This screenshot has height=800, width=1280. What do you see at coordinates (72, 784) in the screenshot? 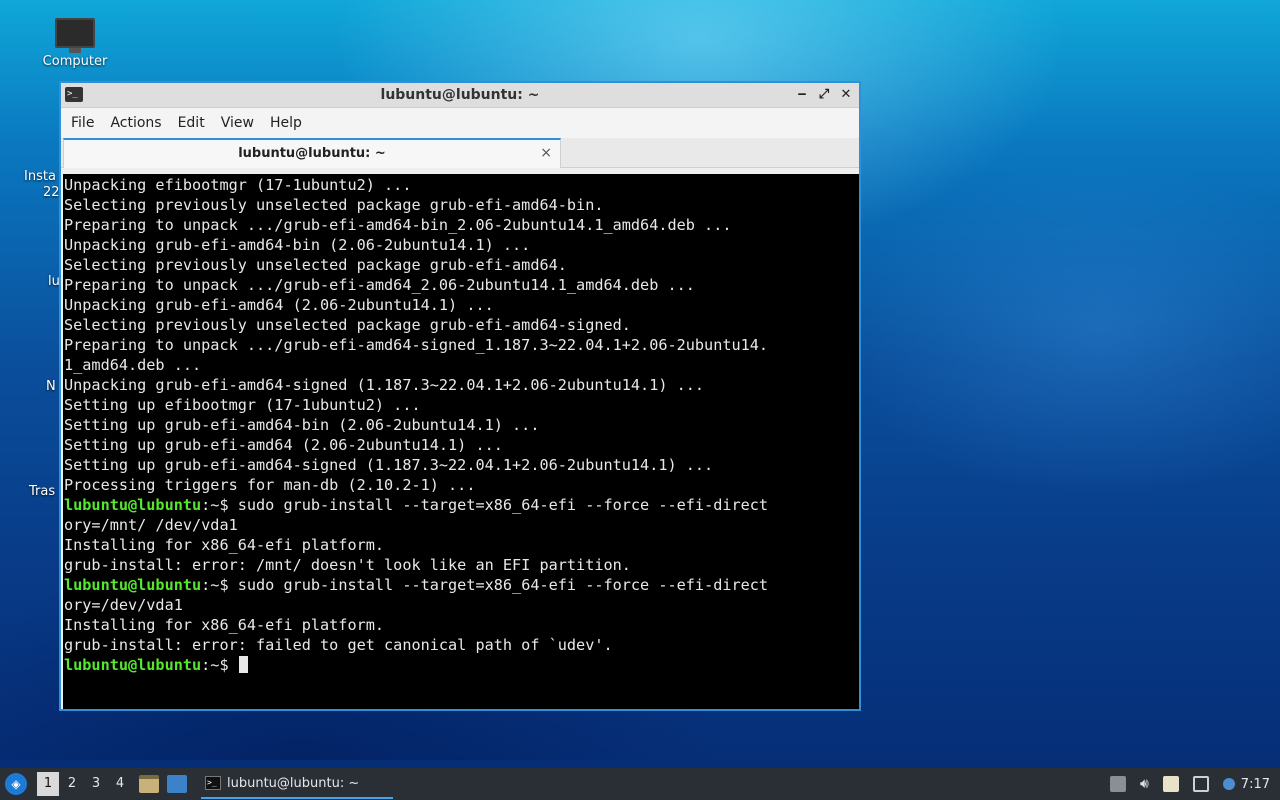
I see `workspace-2: 2` at bounding box center [72, 784].